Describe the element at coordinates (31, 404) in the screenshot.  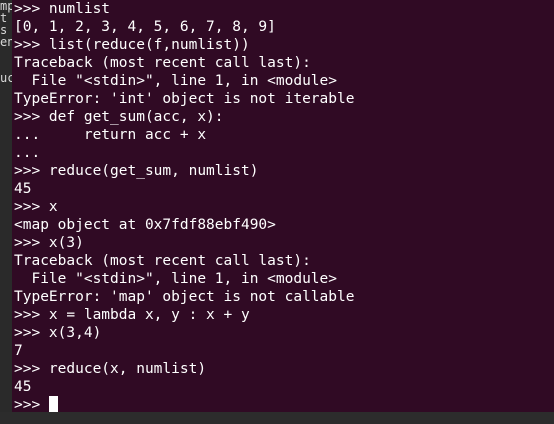
I see `prompt: >>>` at that location.